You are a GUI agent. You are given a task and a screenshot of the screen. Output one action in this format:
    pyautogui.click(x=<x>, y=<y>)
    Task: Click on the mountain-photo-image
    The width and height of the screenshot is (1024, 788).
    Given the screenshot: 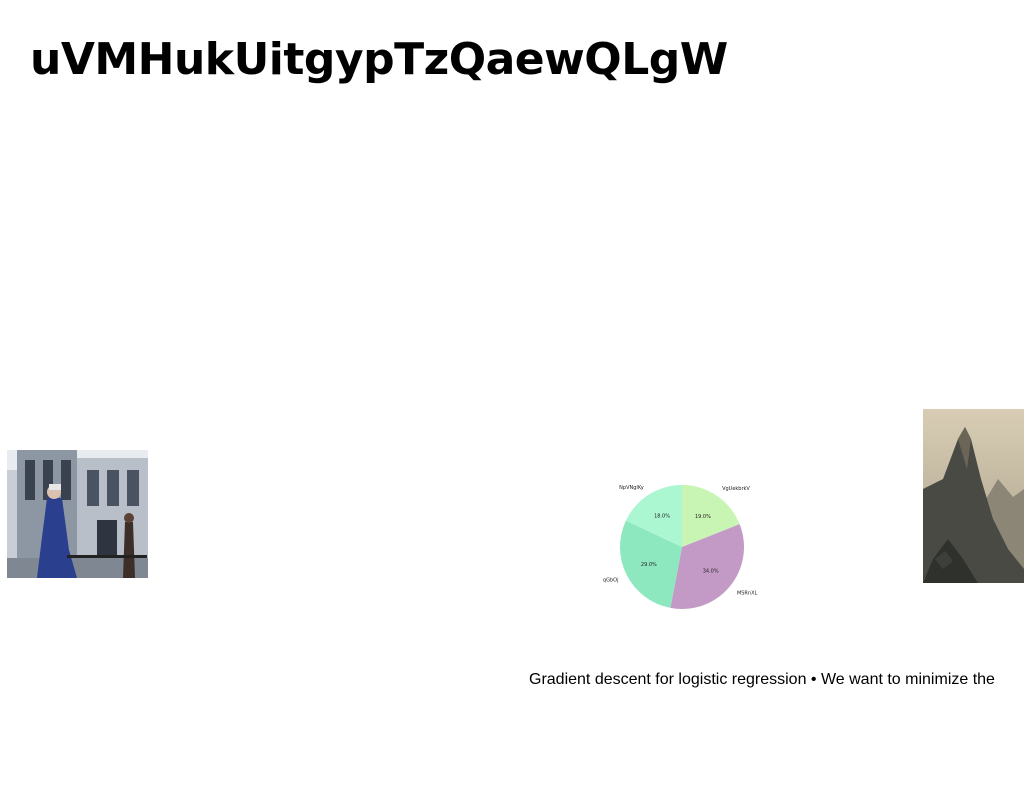 What is the action you would take?
    pyautogui.click(x=973, y=496)
    